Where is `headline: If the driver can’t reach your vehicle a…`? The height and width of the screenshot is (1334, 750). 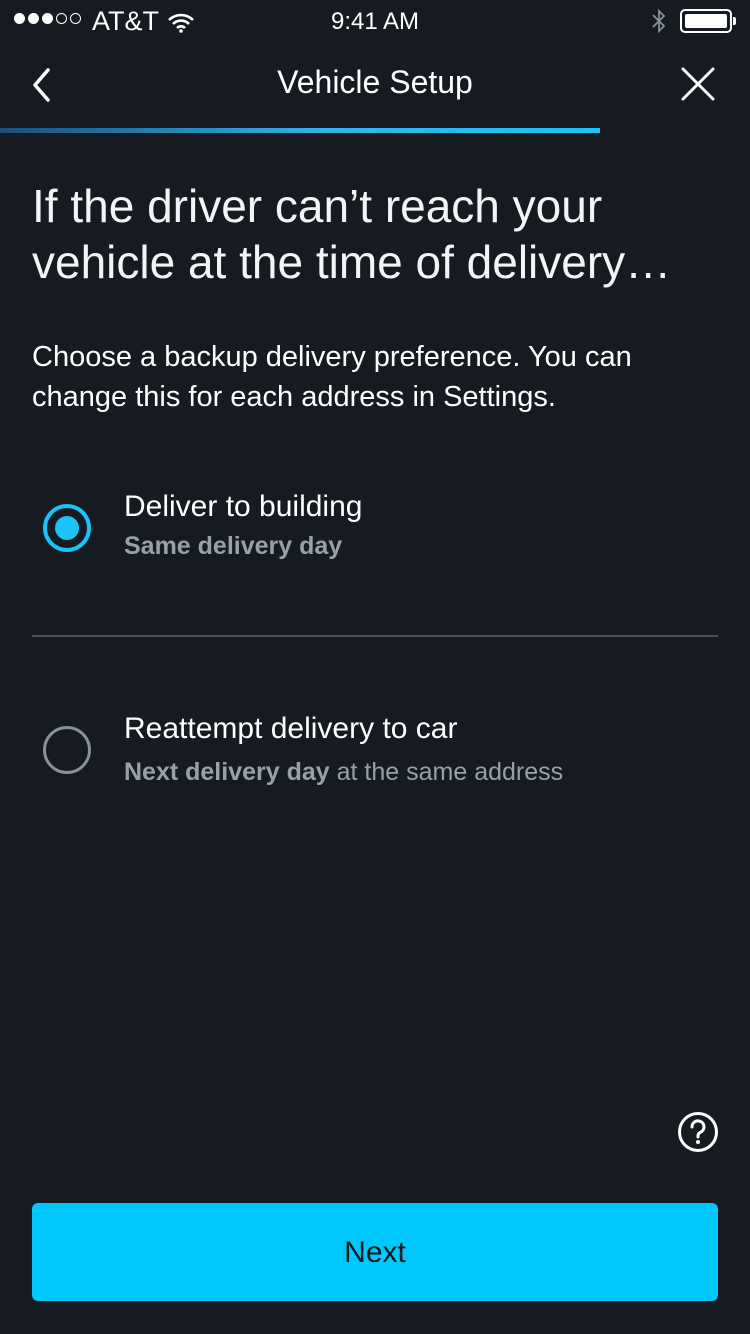 headline: If the driver can’t reach your vehicle a… is located at coordinates (352, 234).